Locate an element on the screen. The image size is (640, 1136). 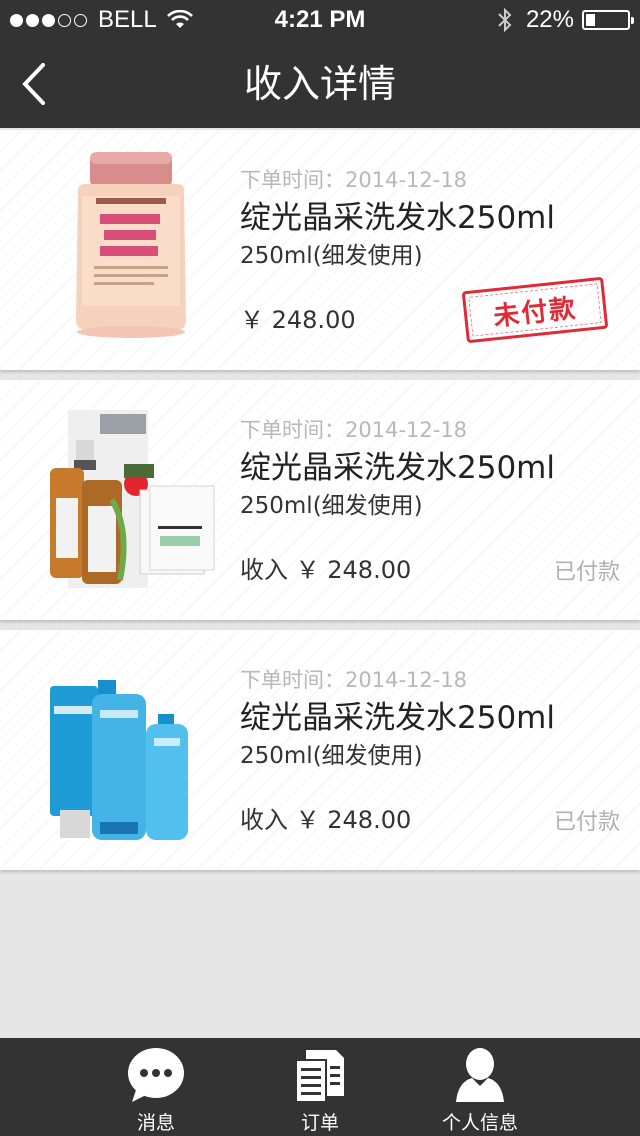
product-image-shampoo is located at coordinates (131, 245).